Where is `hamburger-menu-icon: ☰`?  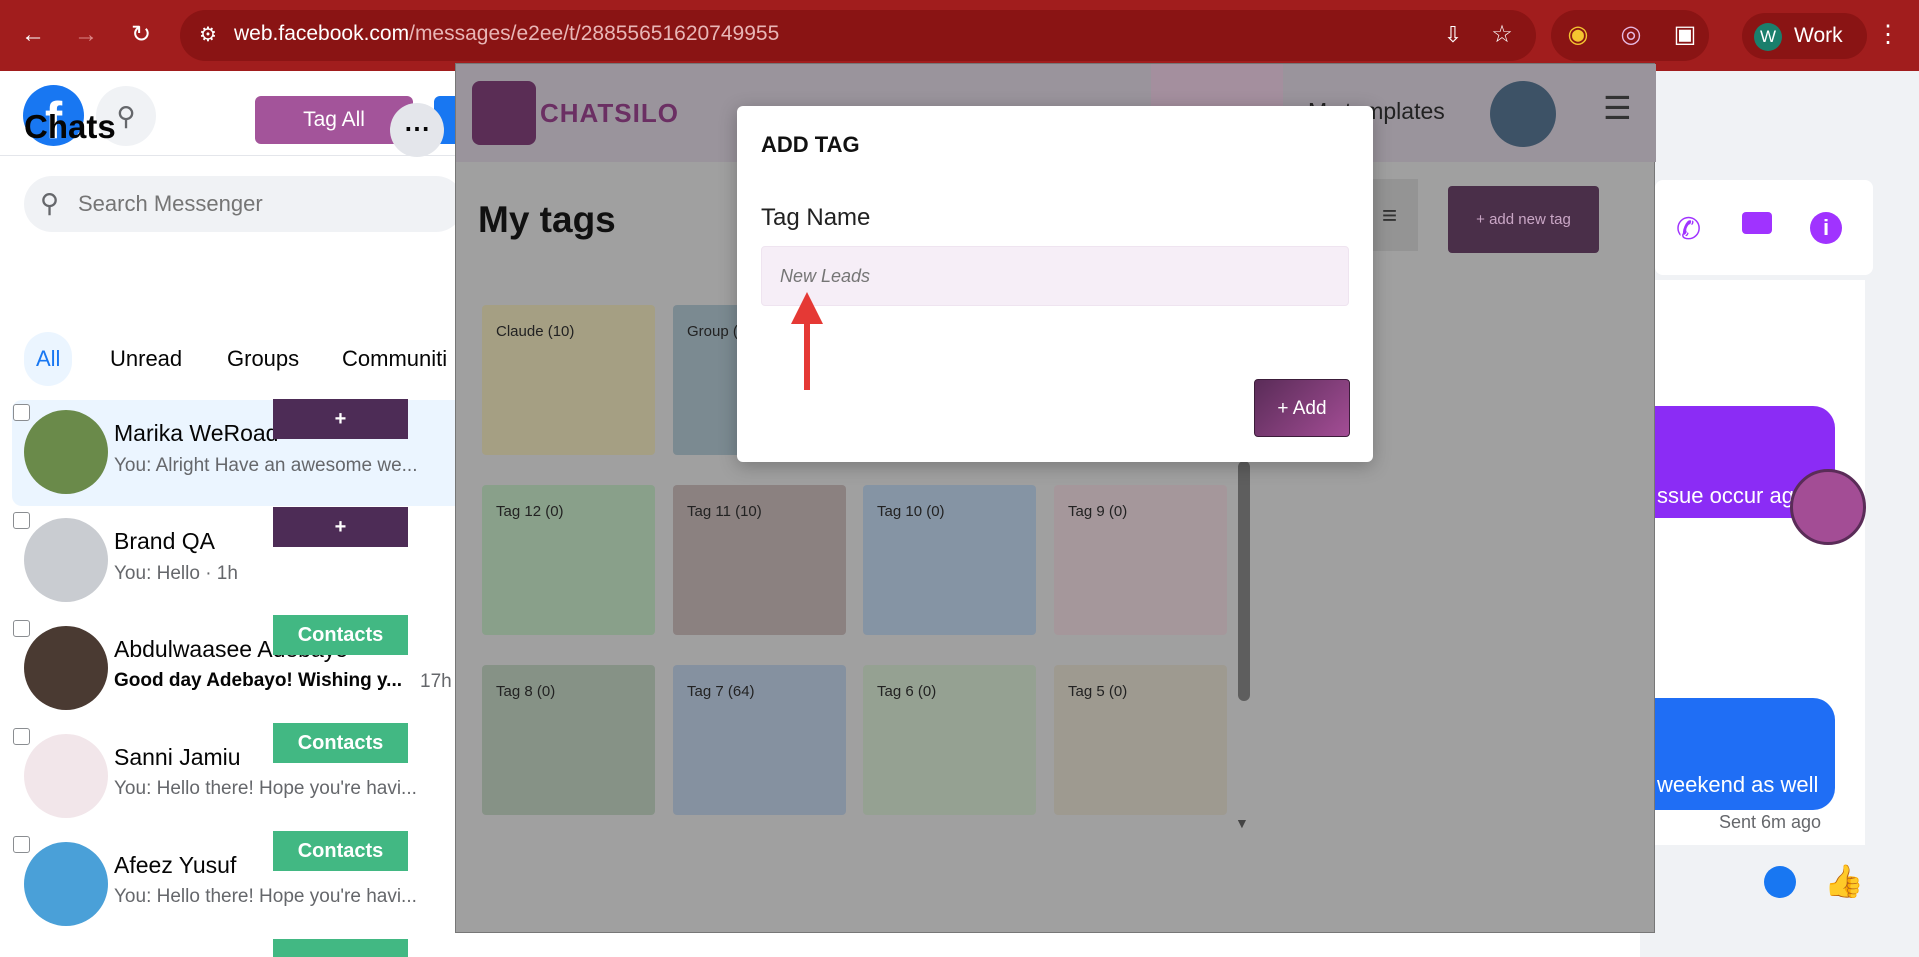 hamburger-menu-icon: ☰ is located at coordinates (1617, 108).